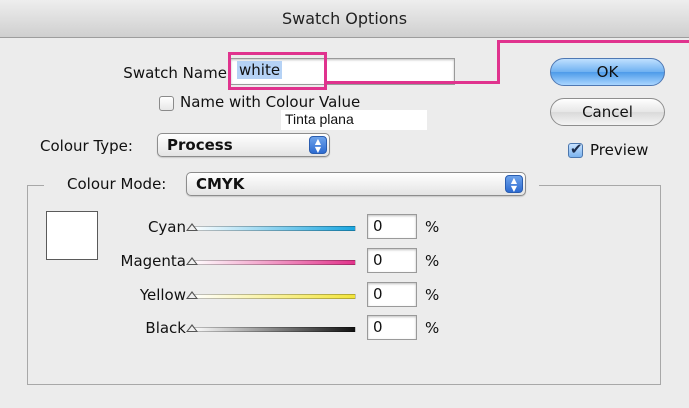 The image size is (689, 408). What do you see at coordinates (432, 328) in the screenshot?
I see `black-percent: %` at bounding box center [432, 328].